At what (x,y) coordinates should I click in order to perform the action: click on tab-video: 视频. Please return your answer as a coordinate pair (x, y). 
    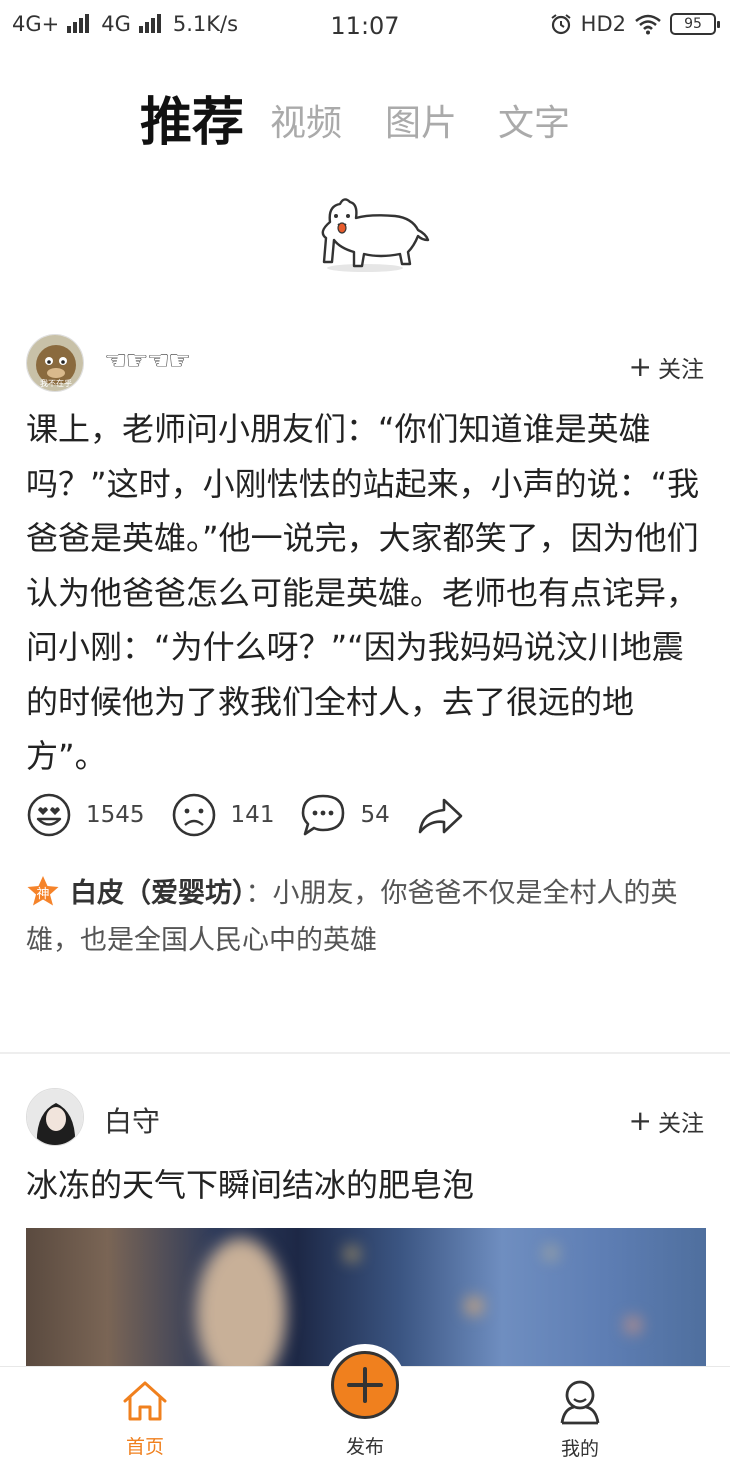
    Looking at the image, I should click on (306, 120).